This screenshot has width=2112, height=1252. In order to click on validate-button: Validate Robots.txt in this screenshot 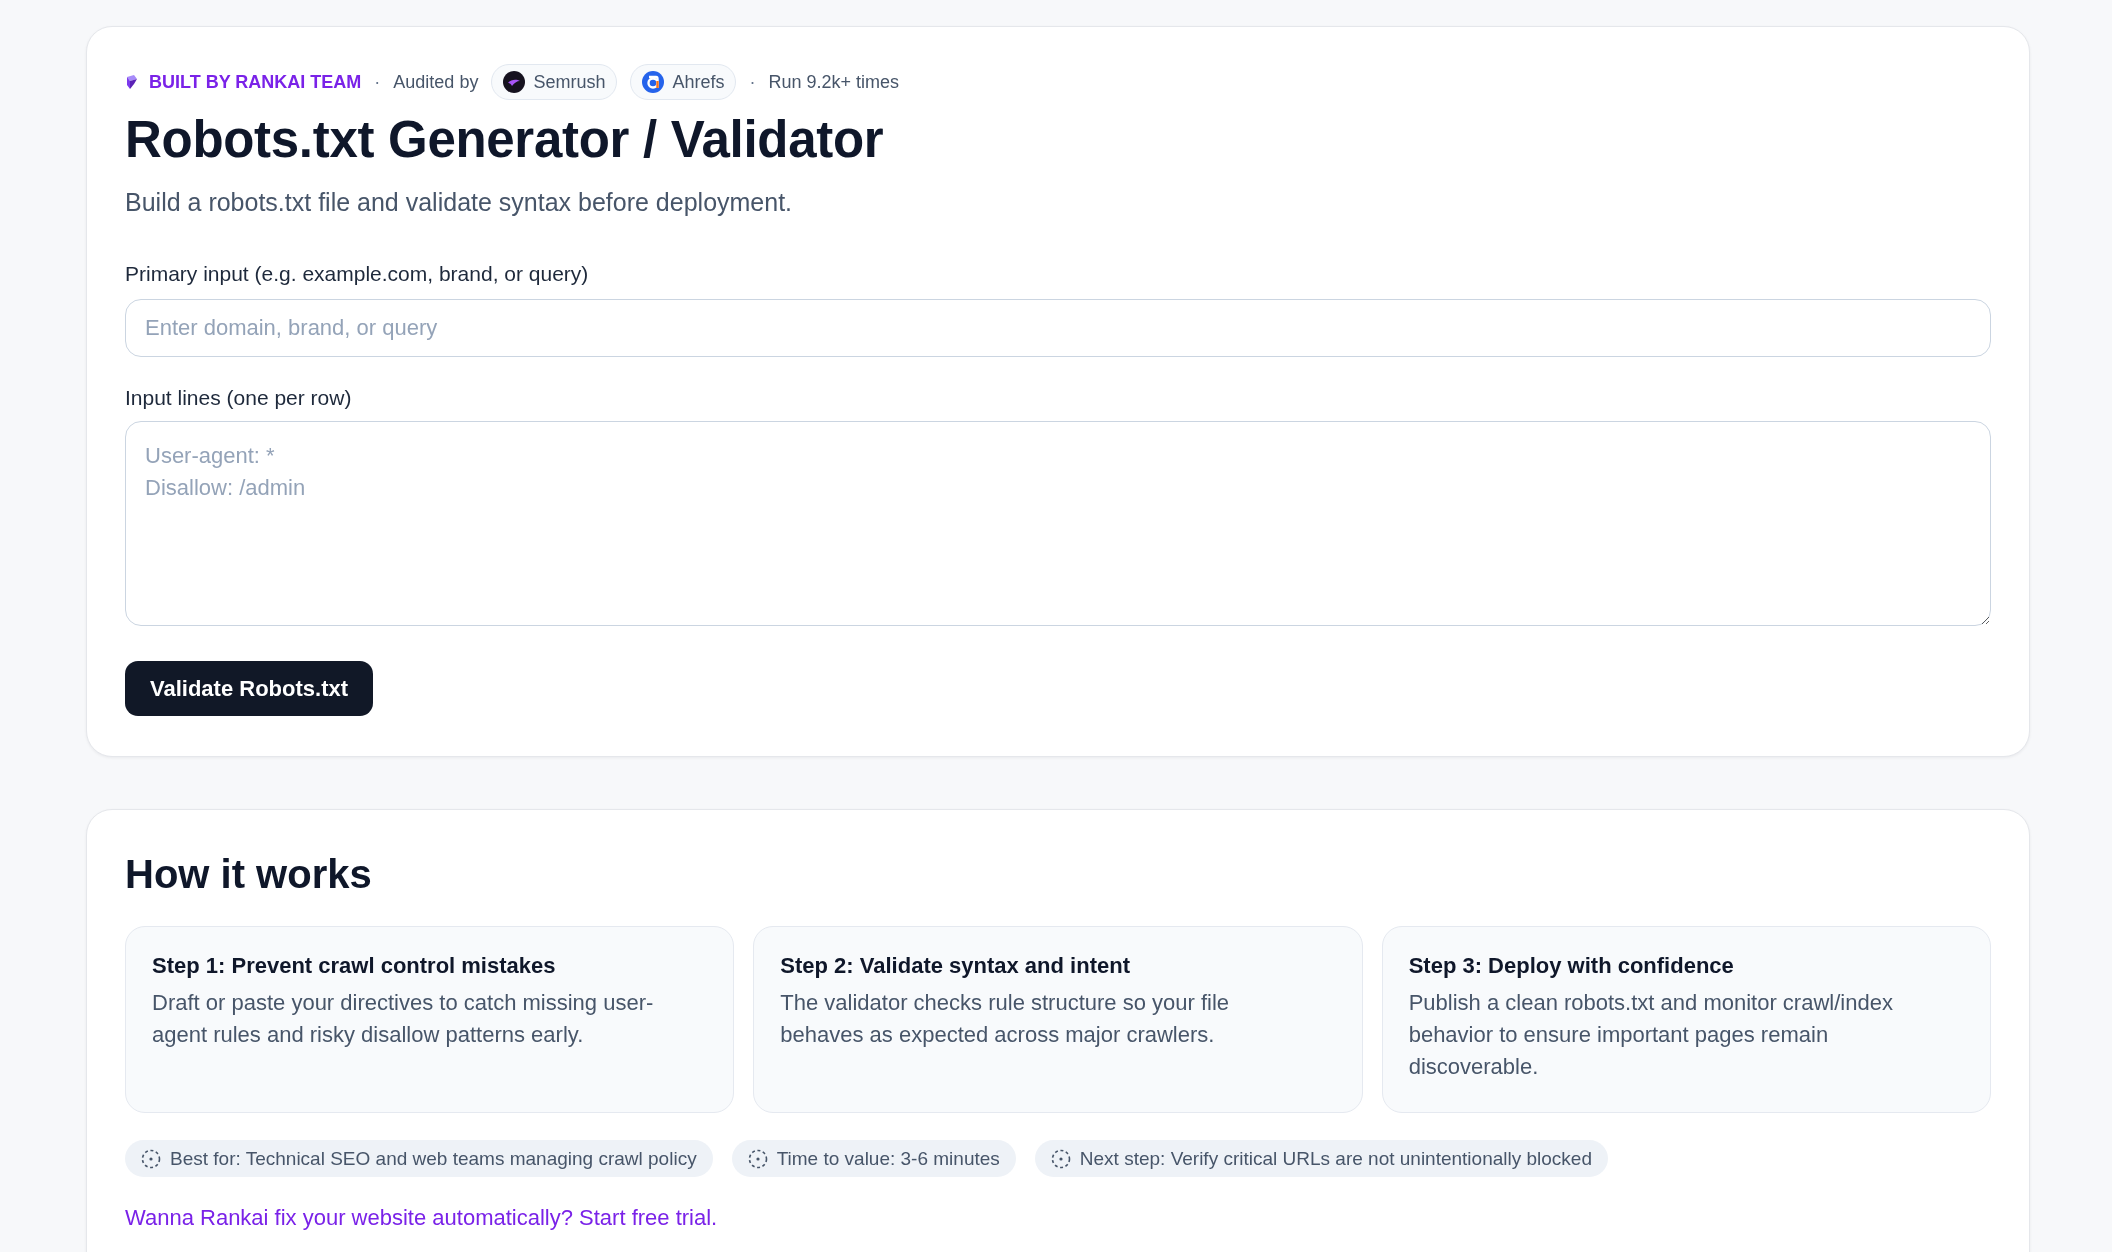, I will do `click(249, 688)`.